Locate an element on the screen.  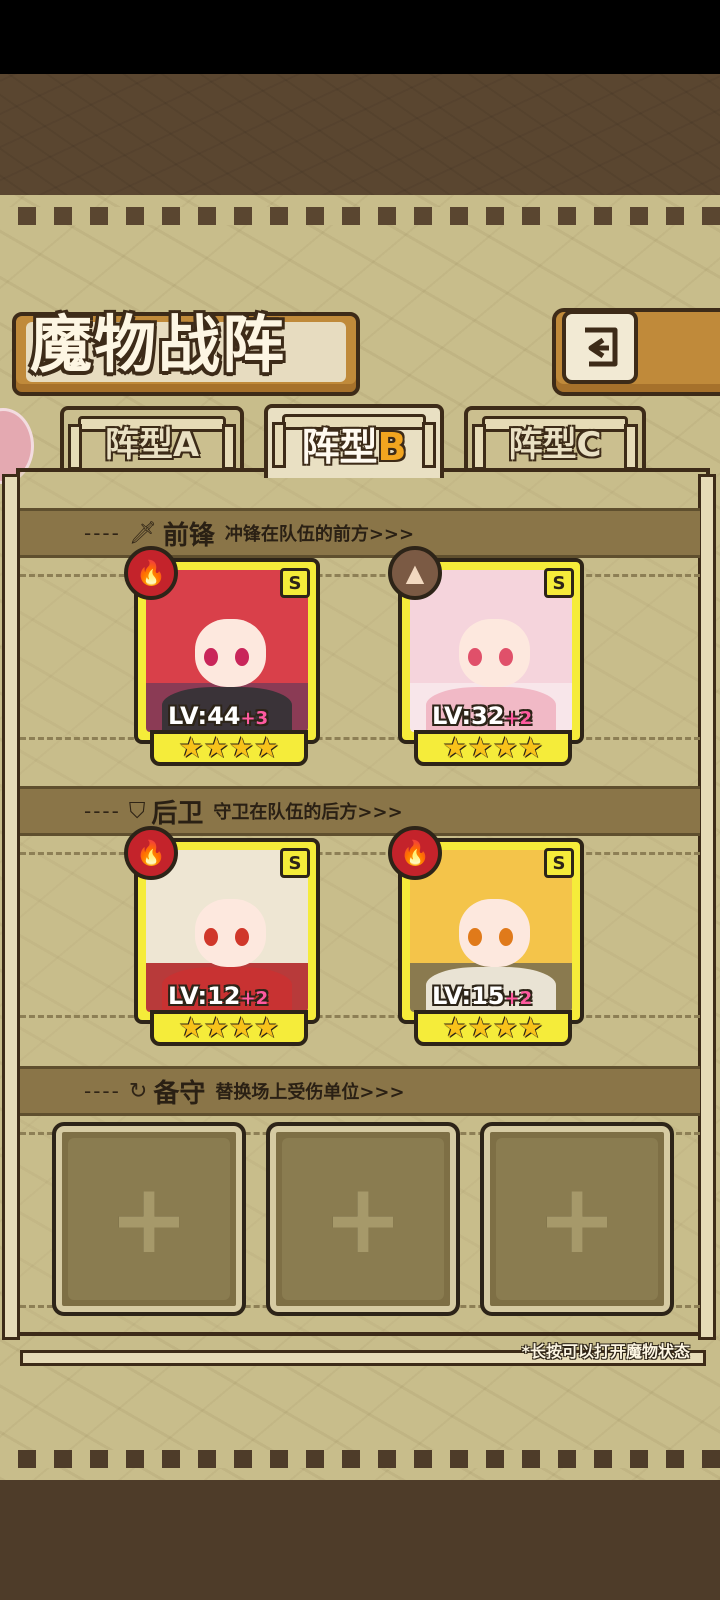
back-button is located at coordinates (600, 347).